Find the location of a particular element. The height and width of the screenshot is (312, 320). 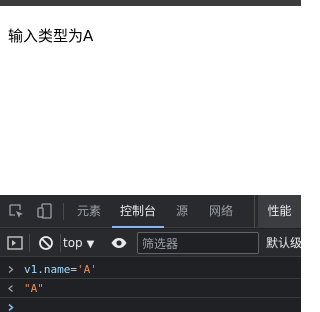

console-prompt-line is located at coordinates (150, 305).